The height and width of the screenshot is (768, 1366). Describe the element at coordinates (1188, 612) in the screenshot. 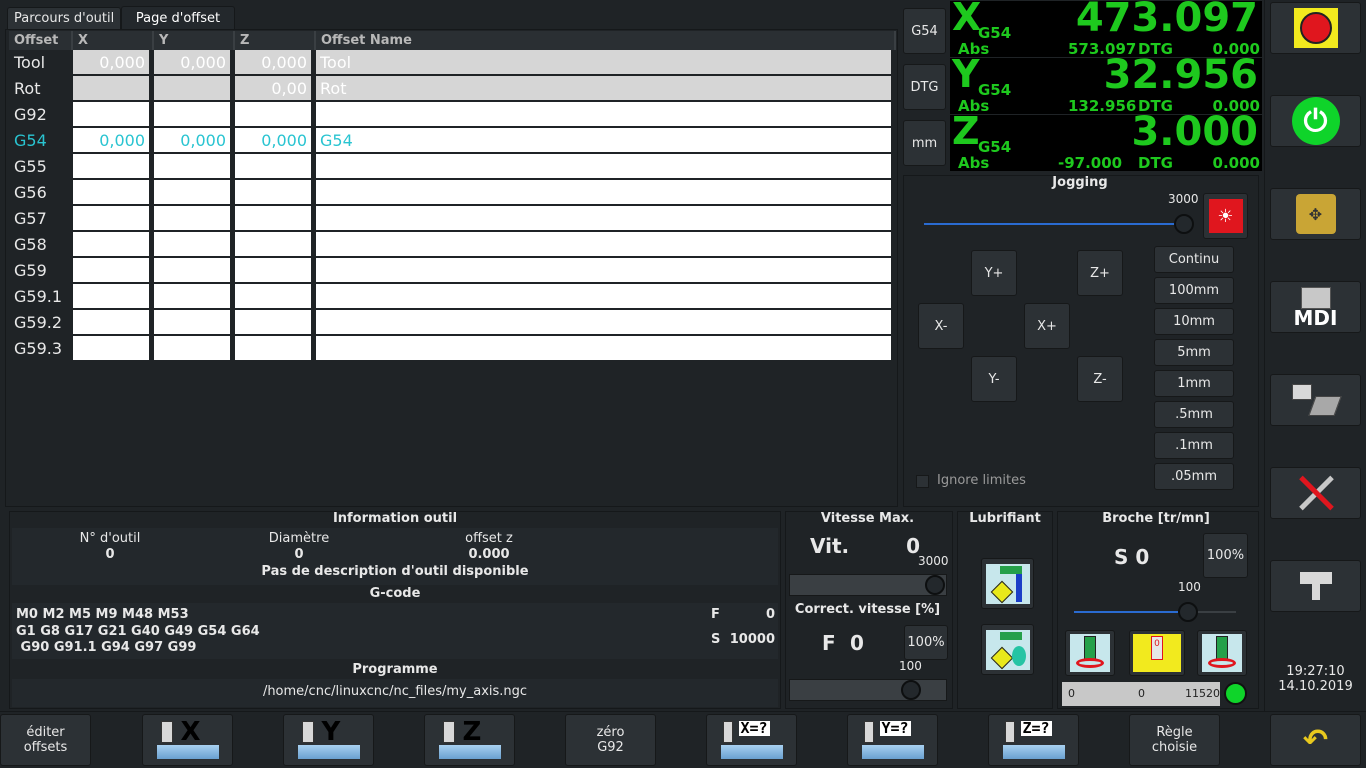

I see `spindle-knob` at that location.